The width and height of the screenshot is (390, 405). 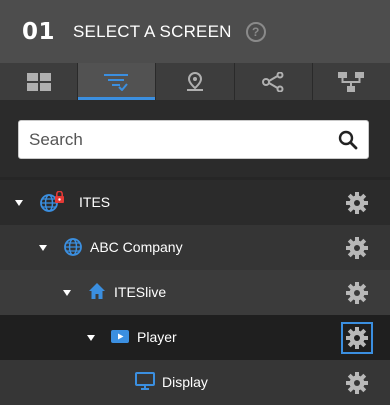 I want to click on tab-grid-view, so click(x=39, y=81).